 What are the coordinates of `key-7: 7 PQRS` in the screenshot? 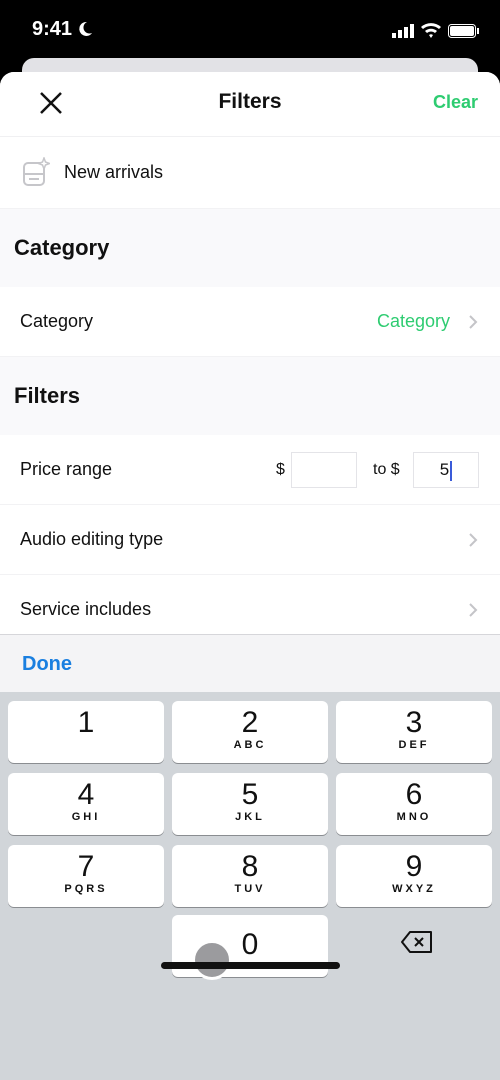 It's located at (86, 876).